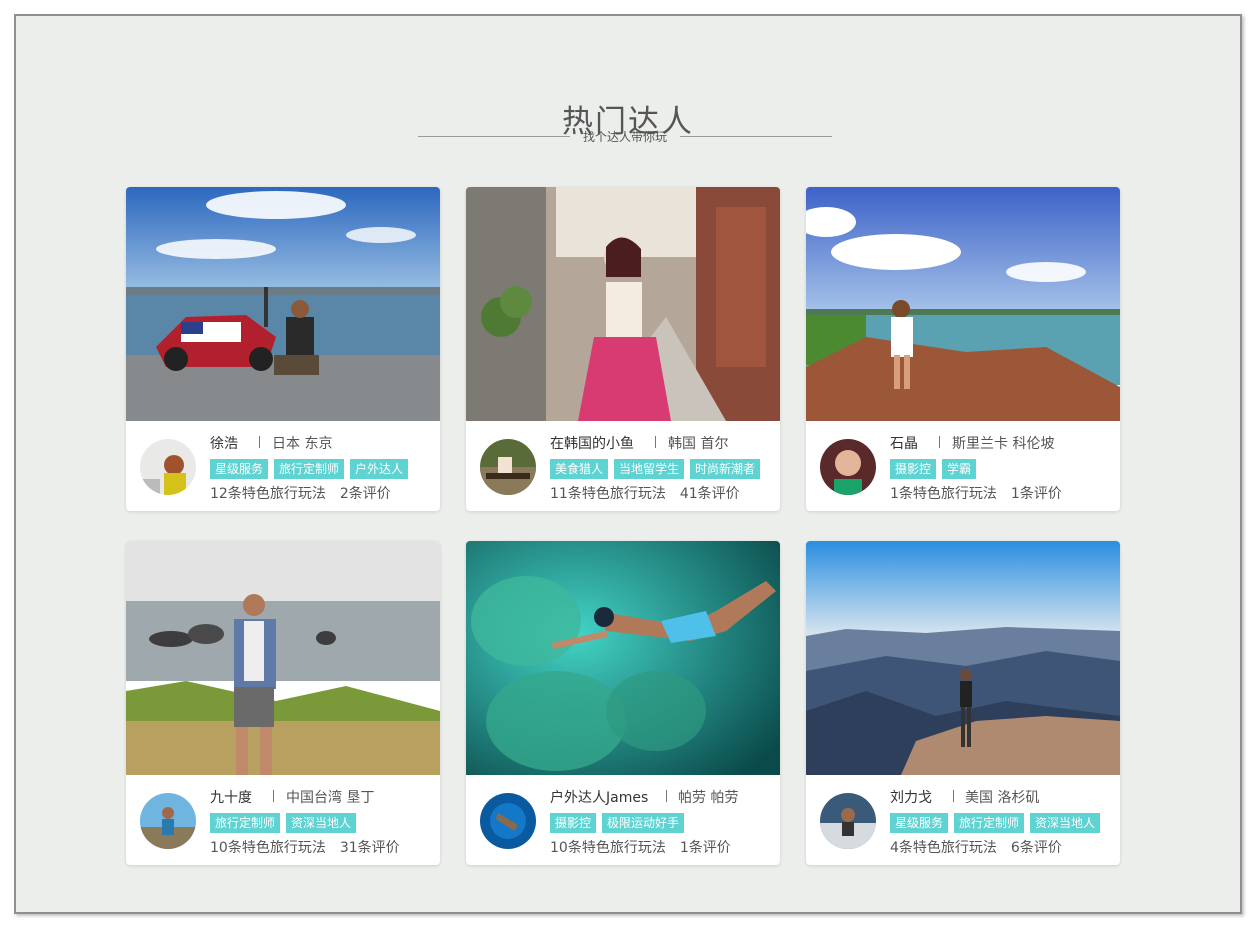  I want to click on review-count: 2条评价, so click(365, 494).